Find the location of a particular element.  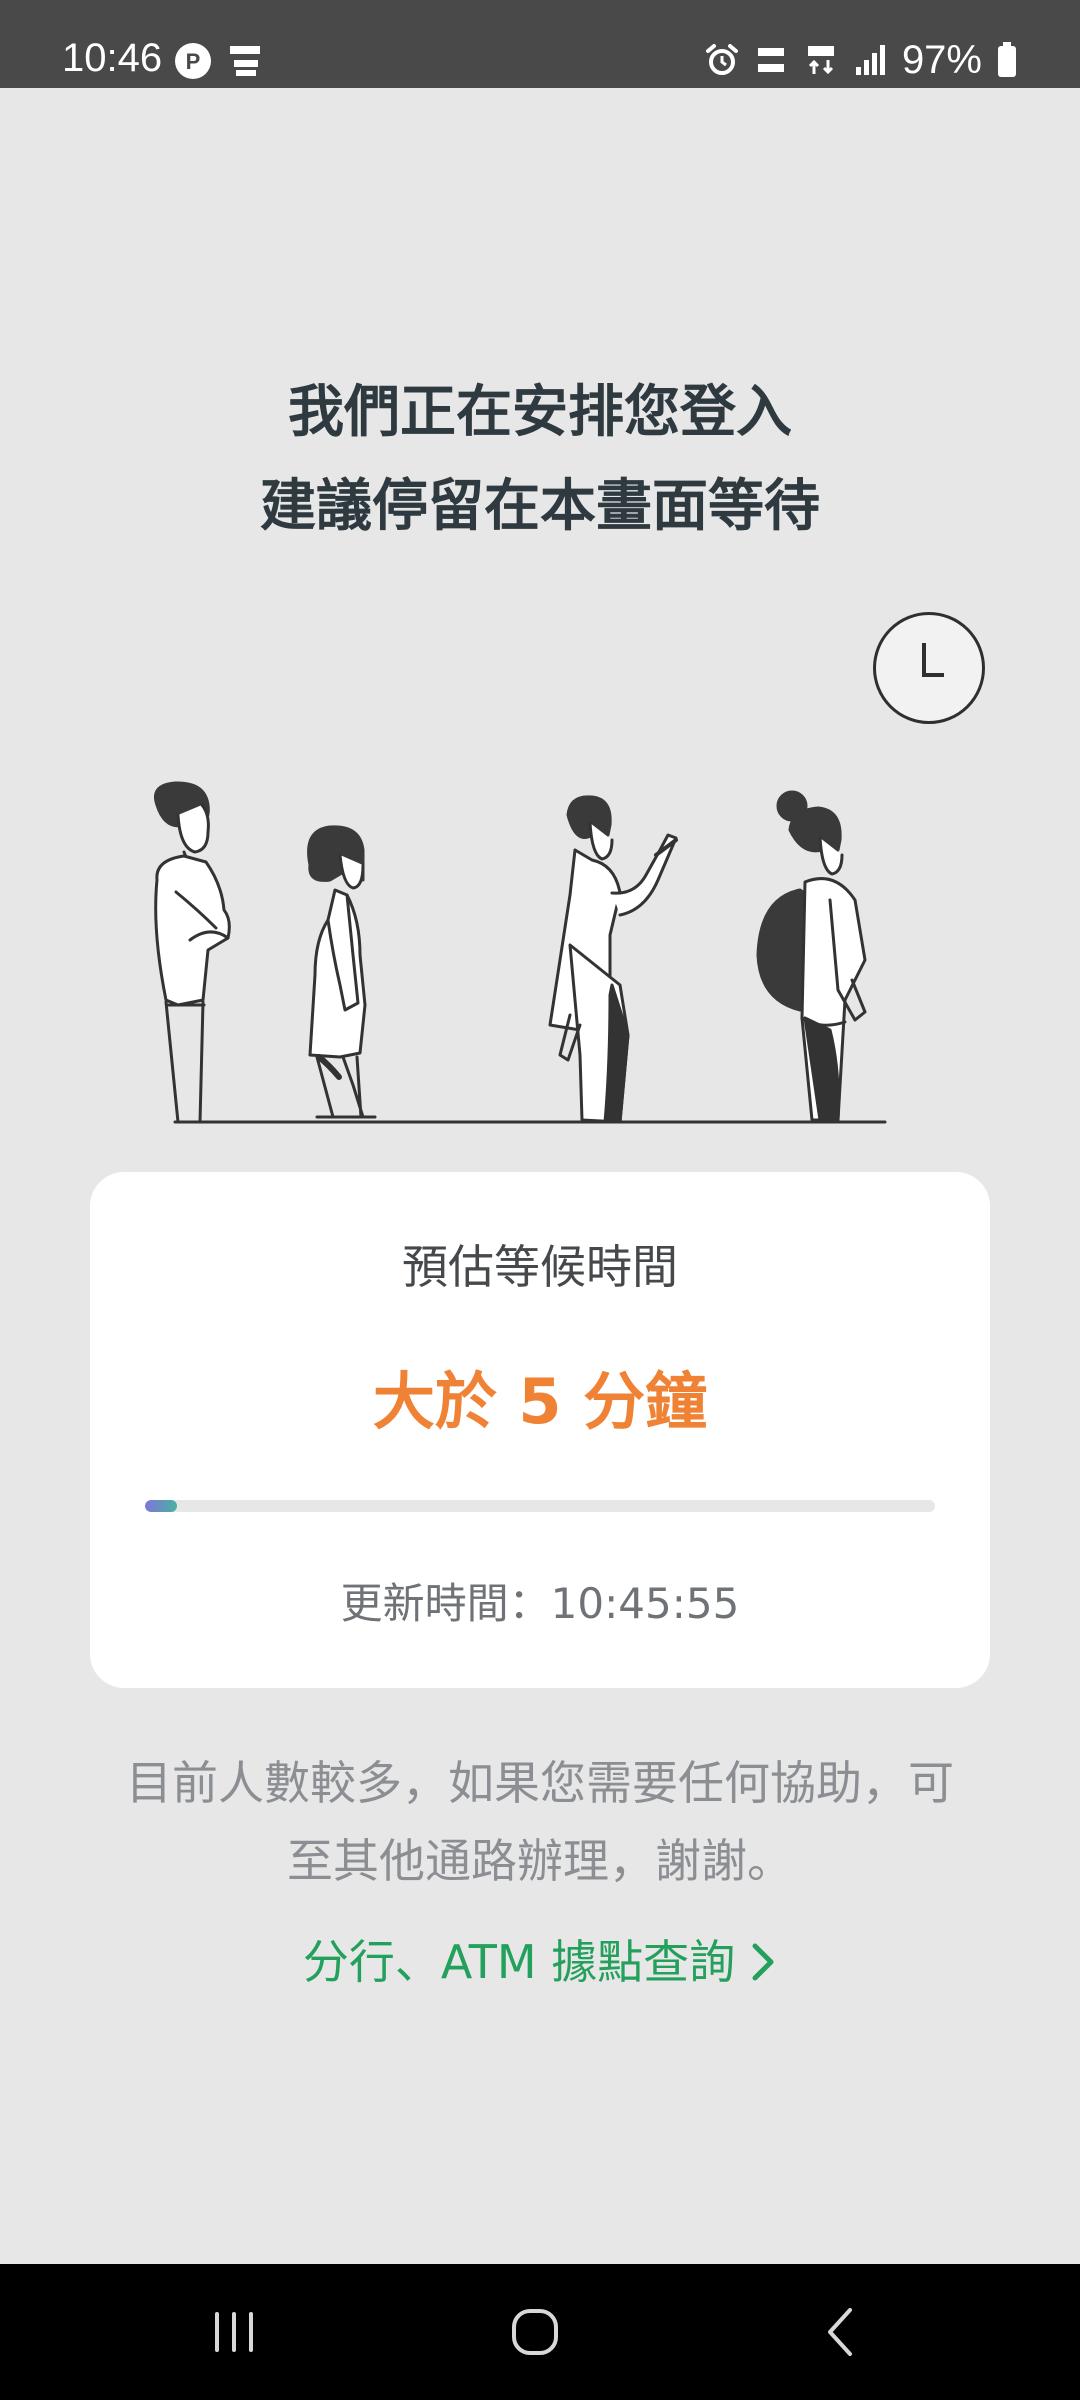

svg-text: P is located at coordinates (193, 61).